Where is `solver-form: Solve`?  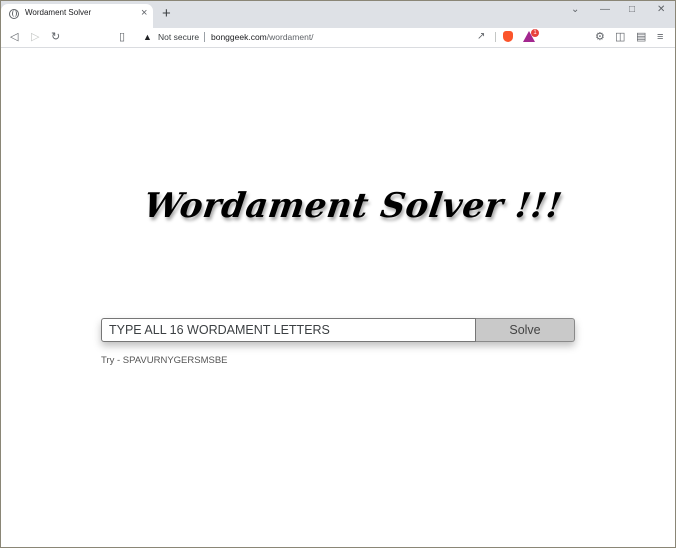 solver-form: Solve is located at coordinates (338, 330).